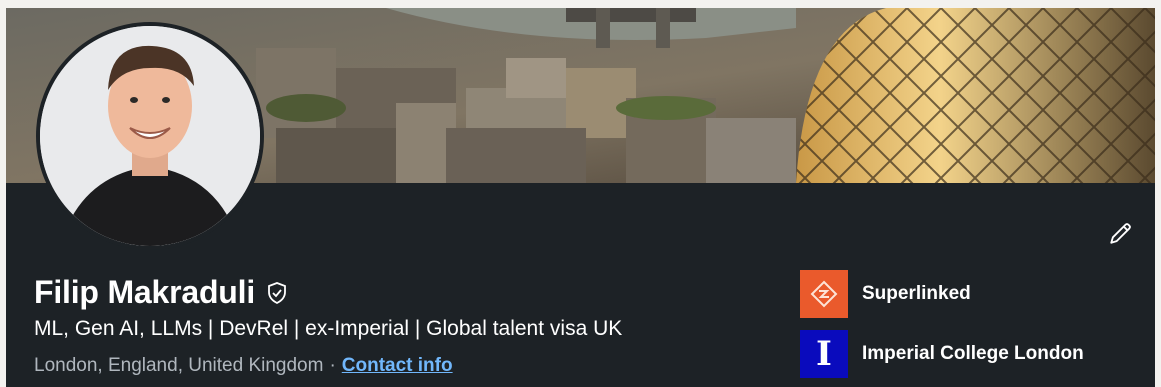 The width and height of the screenshot is (1161, 387). Describe the element at coordinates (179, 365) in the screenshot. I see `profile-location: London, England, United Kingdom` at that location.